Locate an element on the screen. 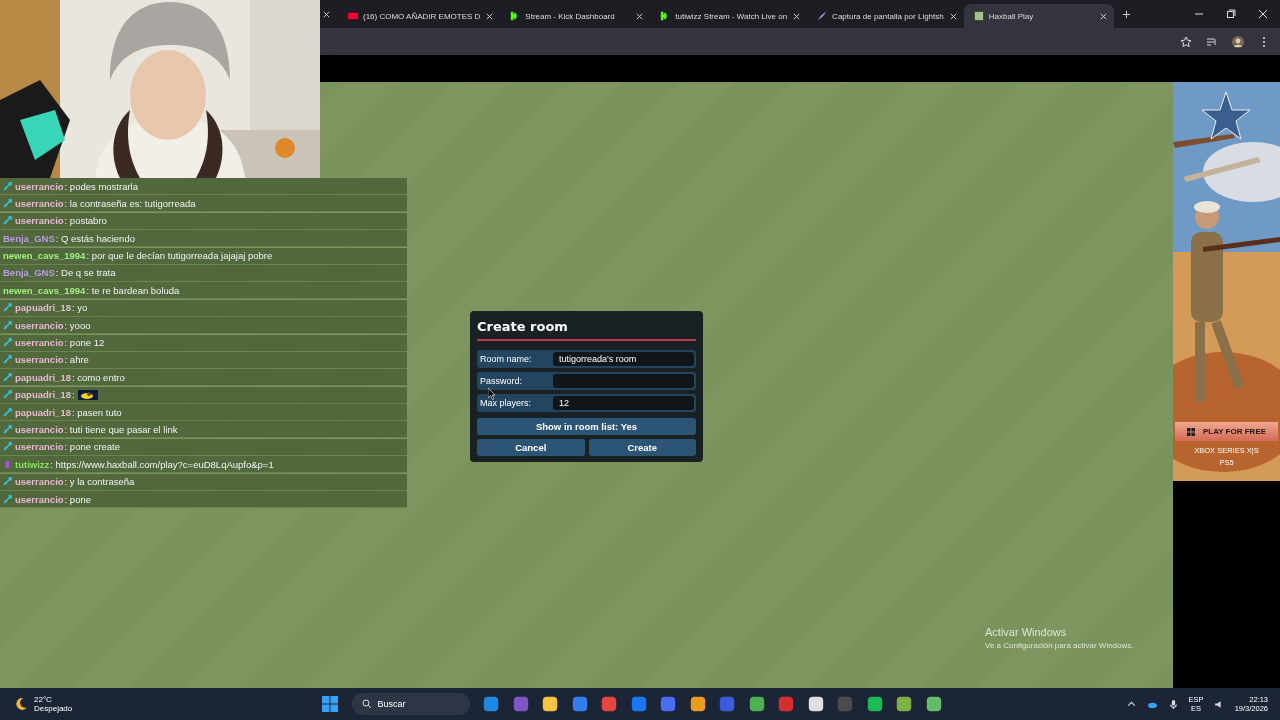 The image size is (1280, 720). dialog-button: Create is located at coordinates (642, 447).